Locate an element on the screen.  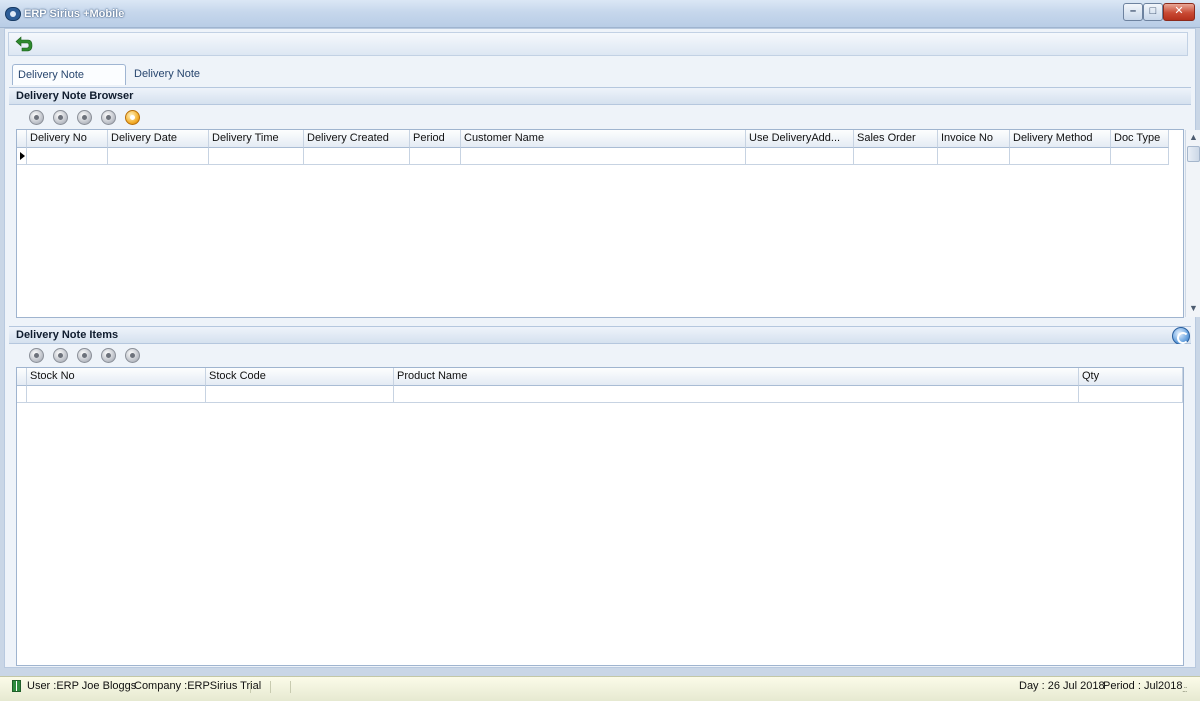
tab-delivery-note-details: Delivery Note Details is located at coordinates (182, 82).